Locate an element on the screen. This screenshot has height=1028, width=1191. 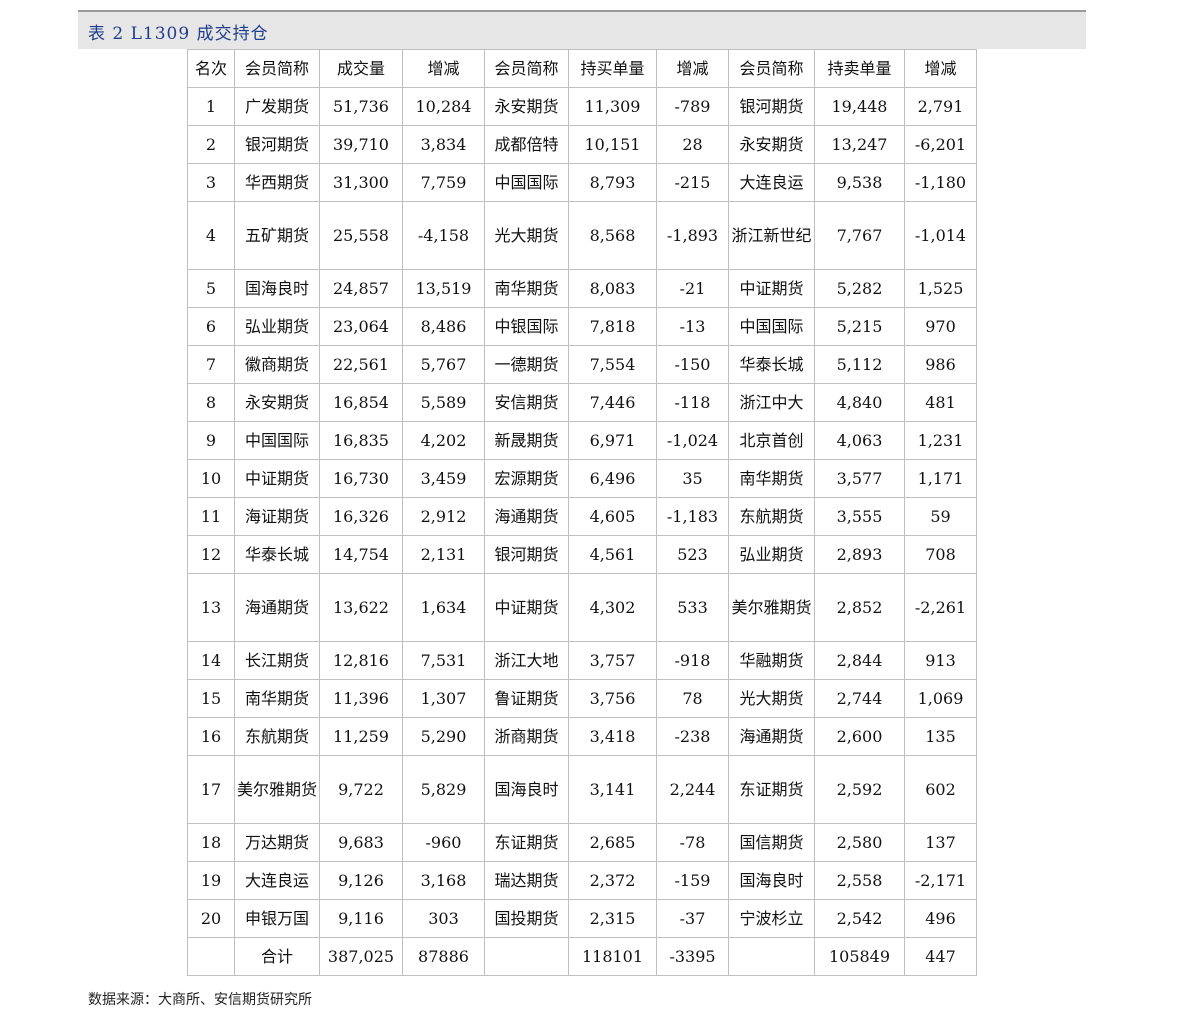
table-cell: 华融期货 is located at coordinates (771, 660).